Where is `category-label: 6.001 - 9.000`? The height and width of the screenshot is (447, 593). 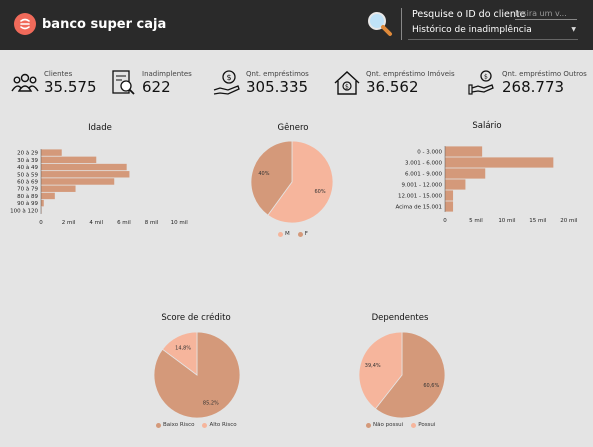 category-label: 6.001 - 9.000 is located at coordinates (423, 175).